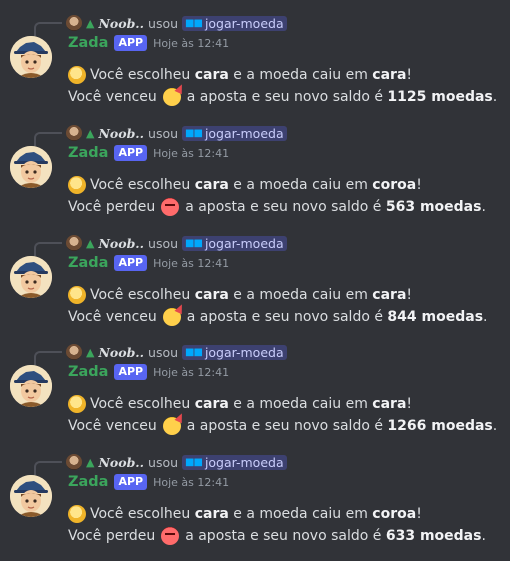 The image size is (510, 561). I want to click on angry-face-icon, so click(170, 536).